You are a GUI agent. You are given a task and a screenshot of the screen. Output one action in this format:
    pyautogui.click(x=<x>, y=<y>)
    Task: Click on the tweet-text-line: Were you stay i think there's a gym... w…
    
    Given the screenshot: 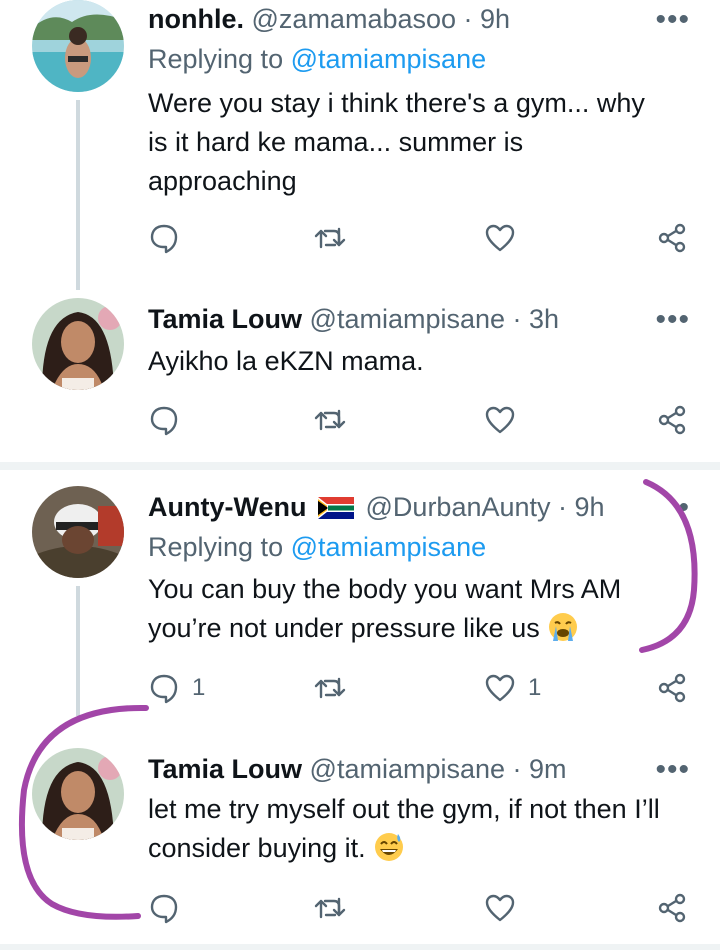 What is the action you would take?
    pyautogui.click(x=396, y=103)
    